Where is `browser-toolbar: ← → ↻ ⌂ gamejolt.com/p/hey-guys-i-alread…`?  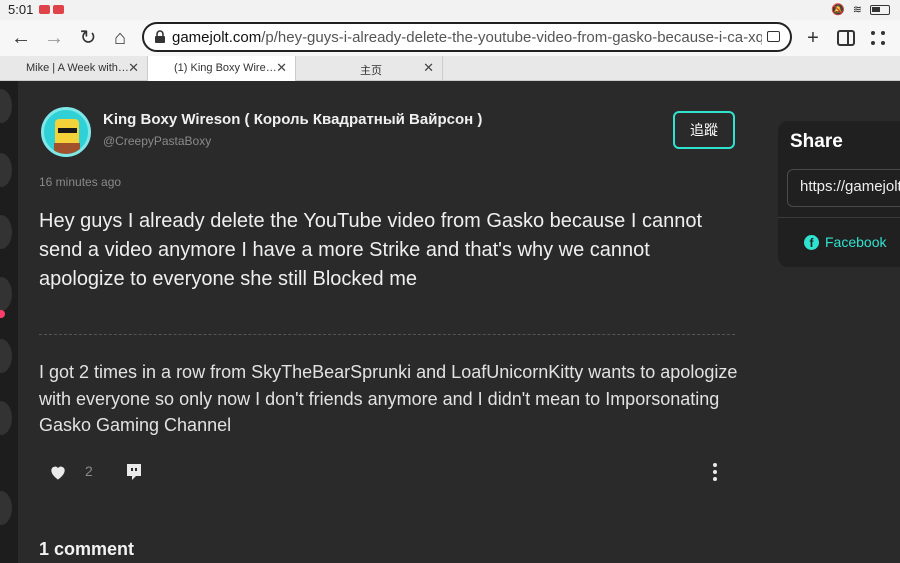 browser-toolbar: ← → ↻ ⌂ gamejolt.com/p/hey-guys-i-alread… is located at coordinates (450, 38).